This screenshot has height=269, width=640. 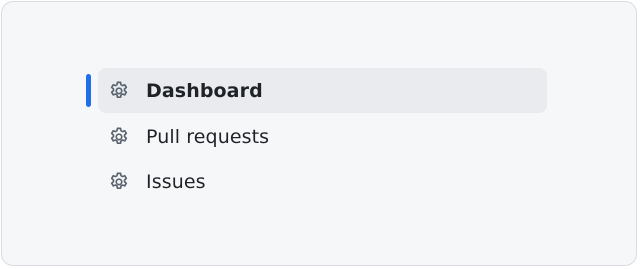 I want to click on nav-item-pull-requests: Pull requests, so click(x=316, y=136).